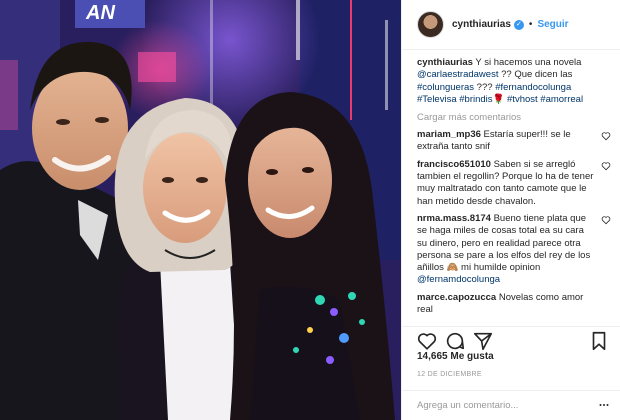 The height and width of the screenshot is (420, 620). I want to click on hashtag-link: #tvhost, so click(522, 99).